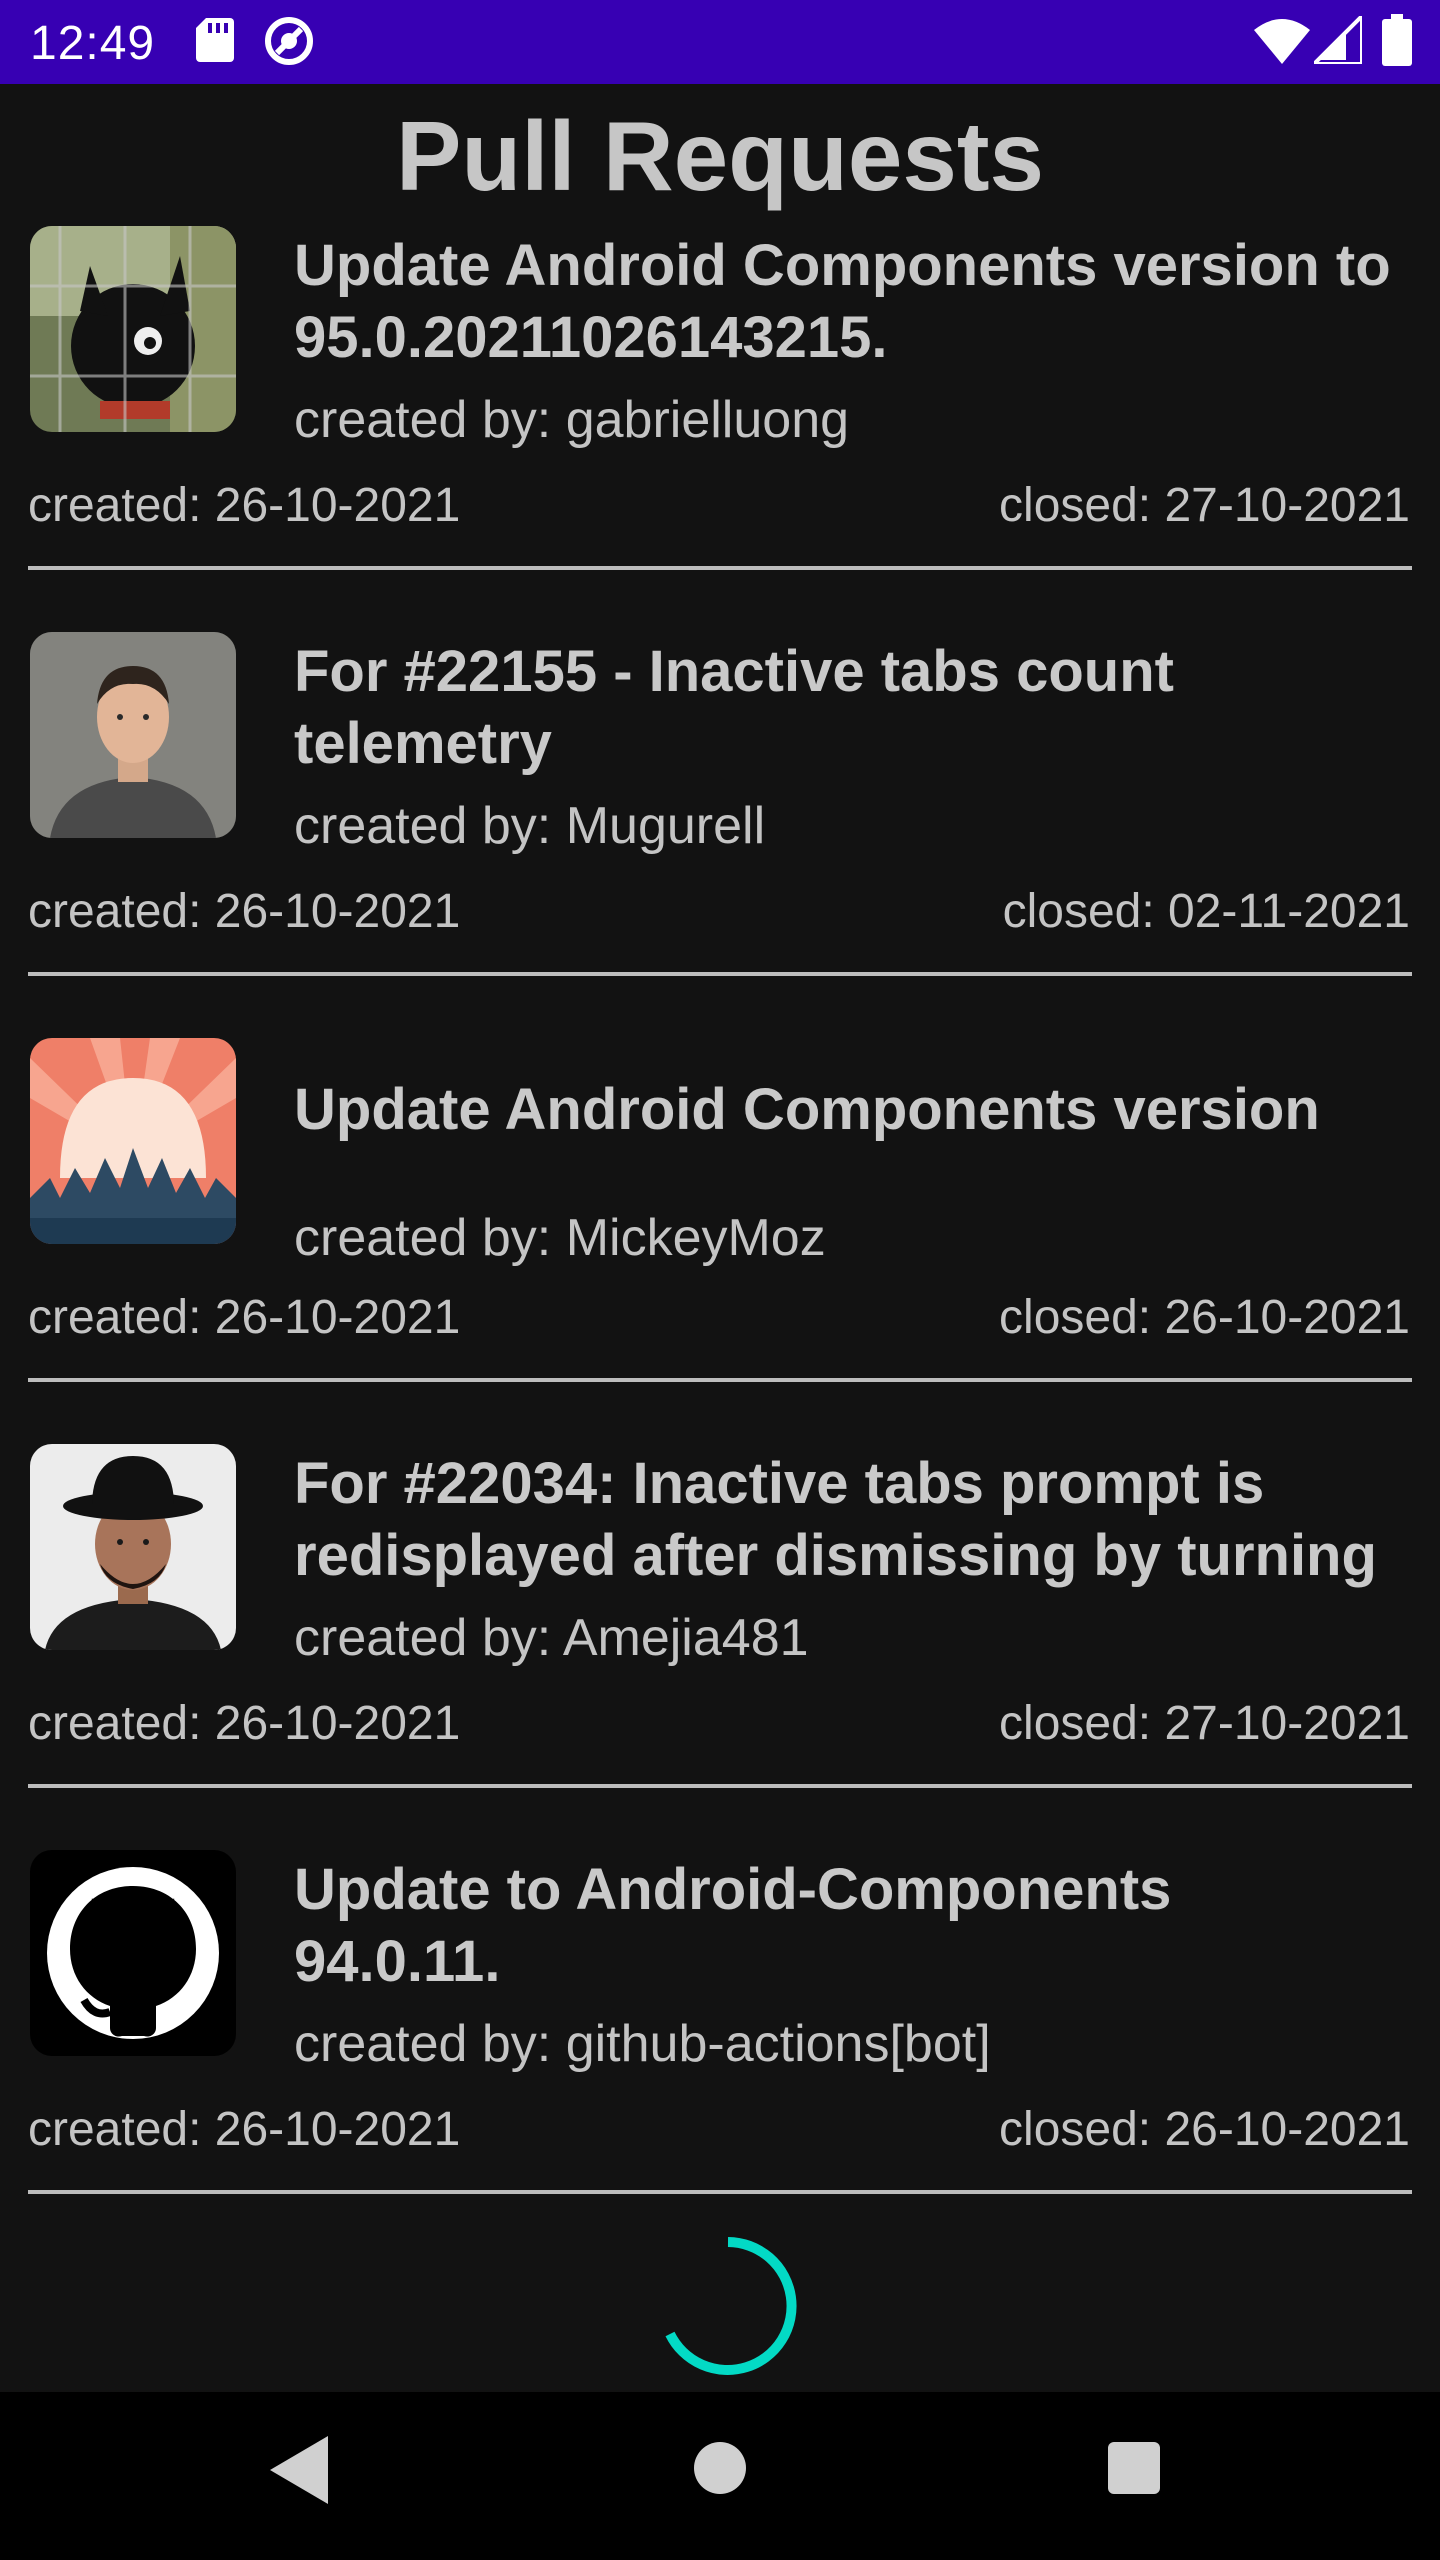 The width and height of the screenshot is (1440, 2560). I want to click on pull-request-author: created by: Mugurell, so click(530, 826).